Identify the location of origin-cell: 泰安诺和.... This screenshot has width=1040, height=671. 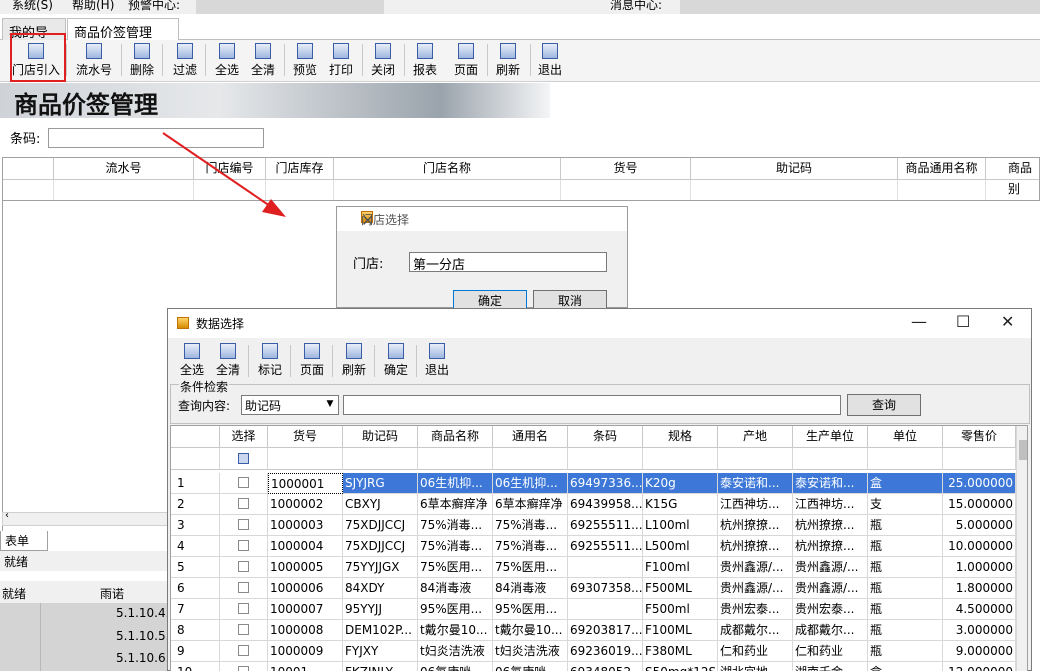
(755, 483).